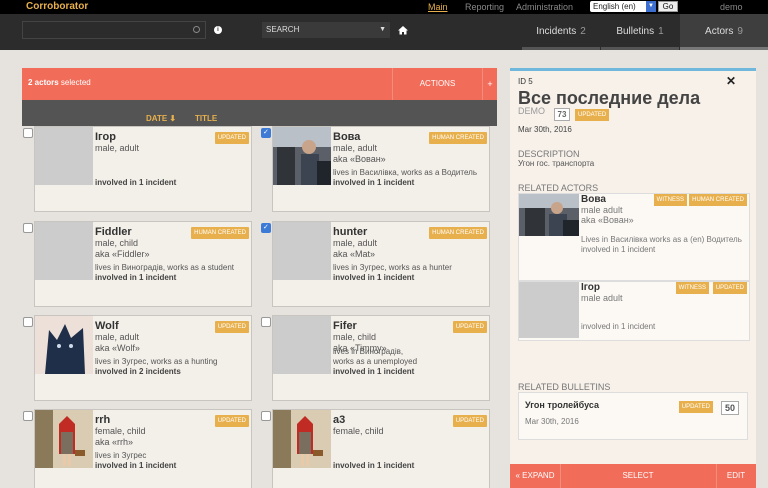 This screenshot has height=488, width=768. I want to click on actor-sex-age: female, child, so click(120, 431).